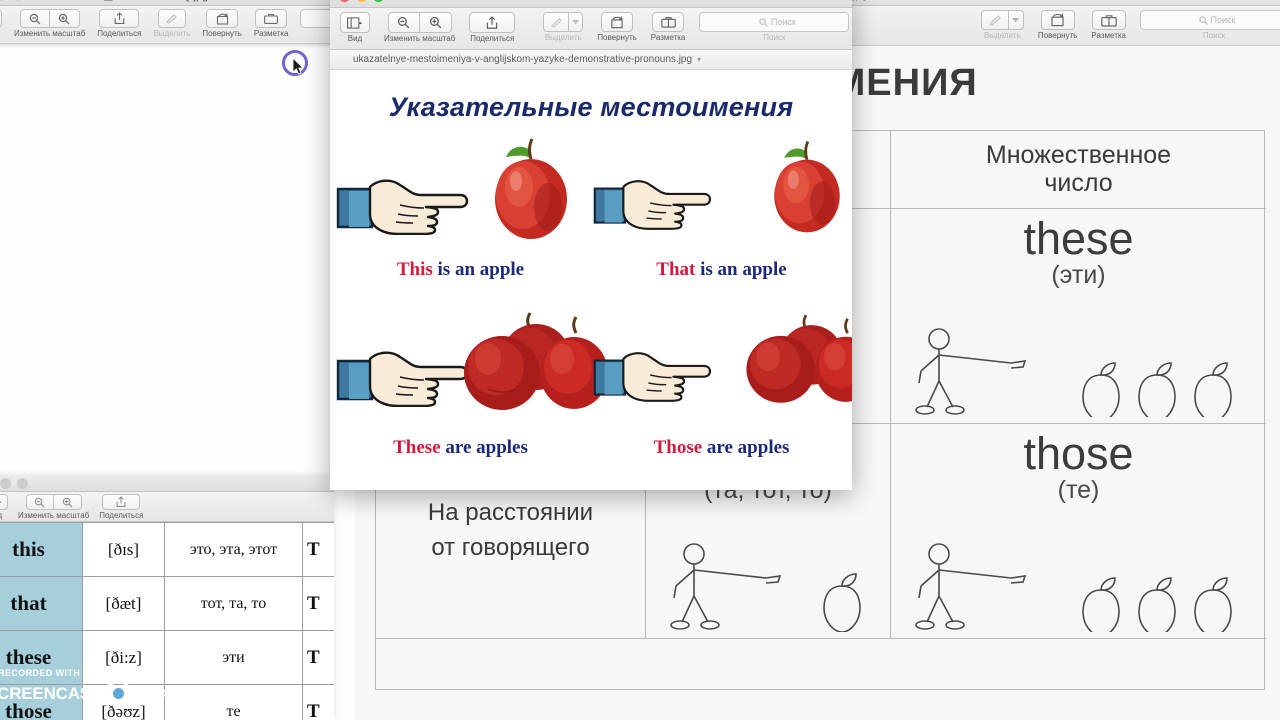  I want to click on win1-view-group: д, so click(1, 23).